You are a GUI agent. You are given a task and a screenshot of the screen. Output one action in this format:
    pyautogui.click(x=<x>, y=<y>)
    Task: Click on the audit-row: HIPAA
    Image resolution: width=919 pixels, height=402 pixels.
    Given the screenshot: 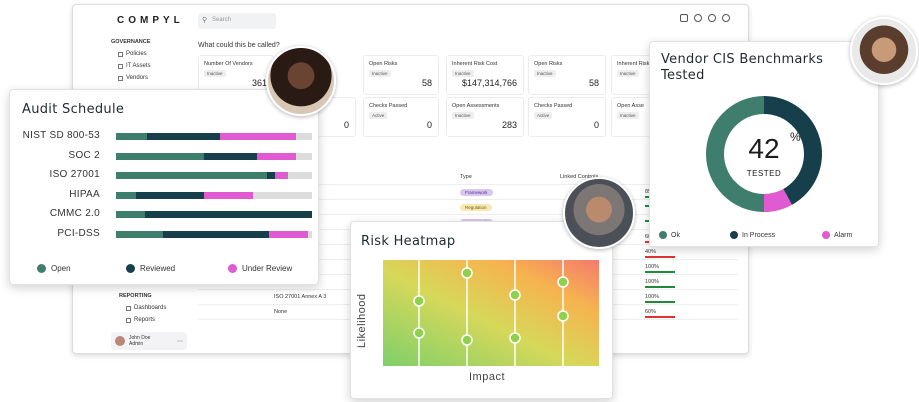 What is the action you would take?
    pyautogui.click(x=165, y=195)
    